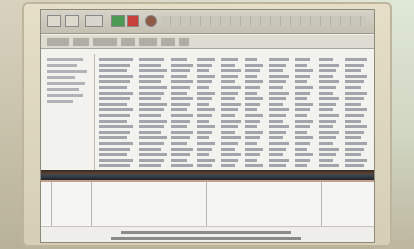 The image size is (414, 249). Describe the element at coordinates (263, 21) in the screenshot. I see `toolbar-segment-strip` at that location.